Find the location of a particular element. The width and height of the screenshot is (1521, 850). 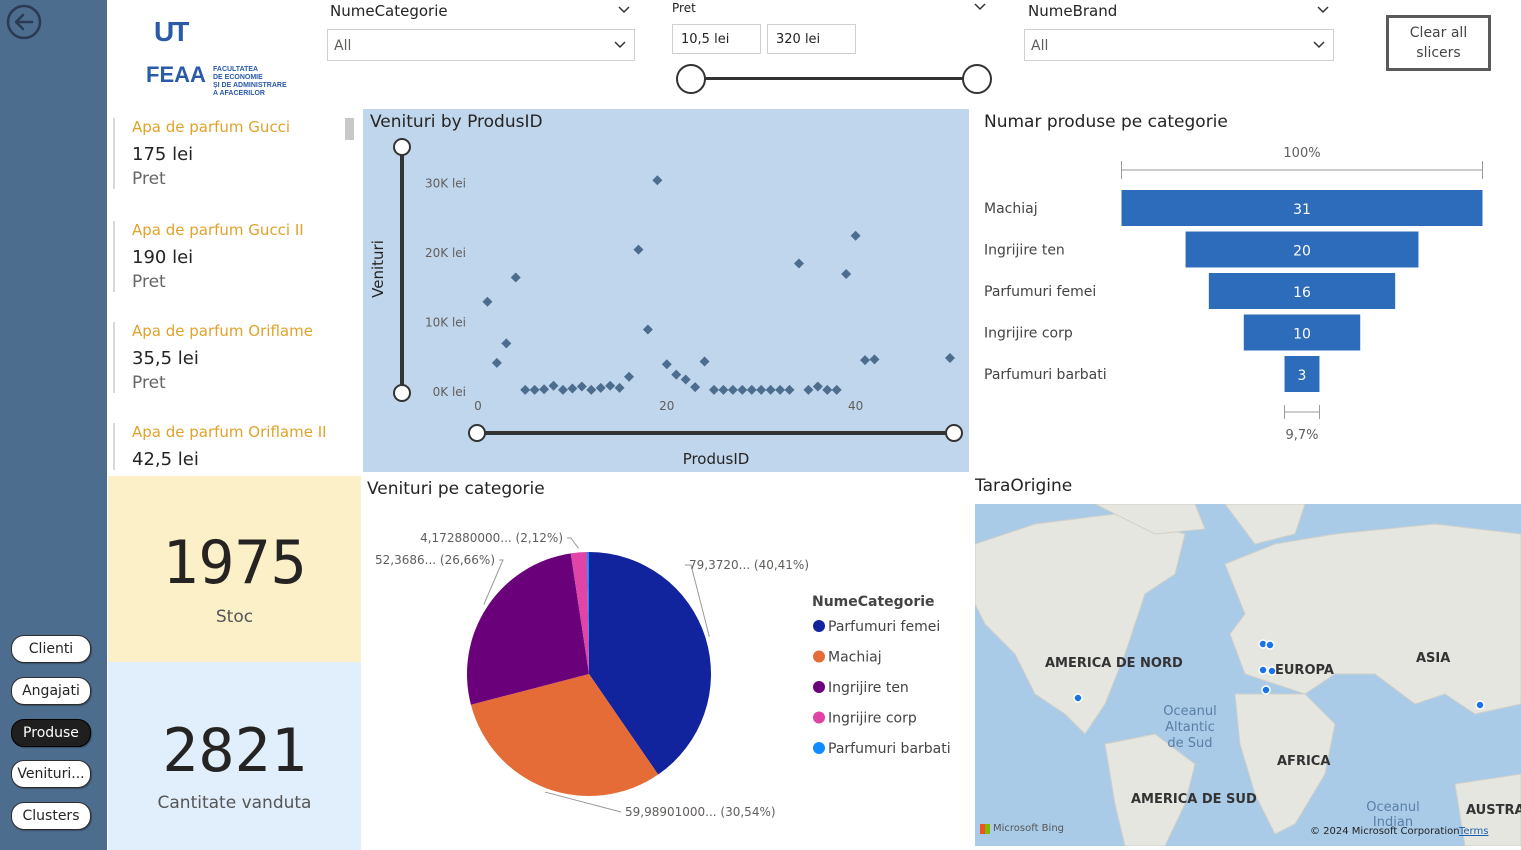

product-name: Apa de parfum Oriflame II is located at coordinates (229, 432).